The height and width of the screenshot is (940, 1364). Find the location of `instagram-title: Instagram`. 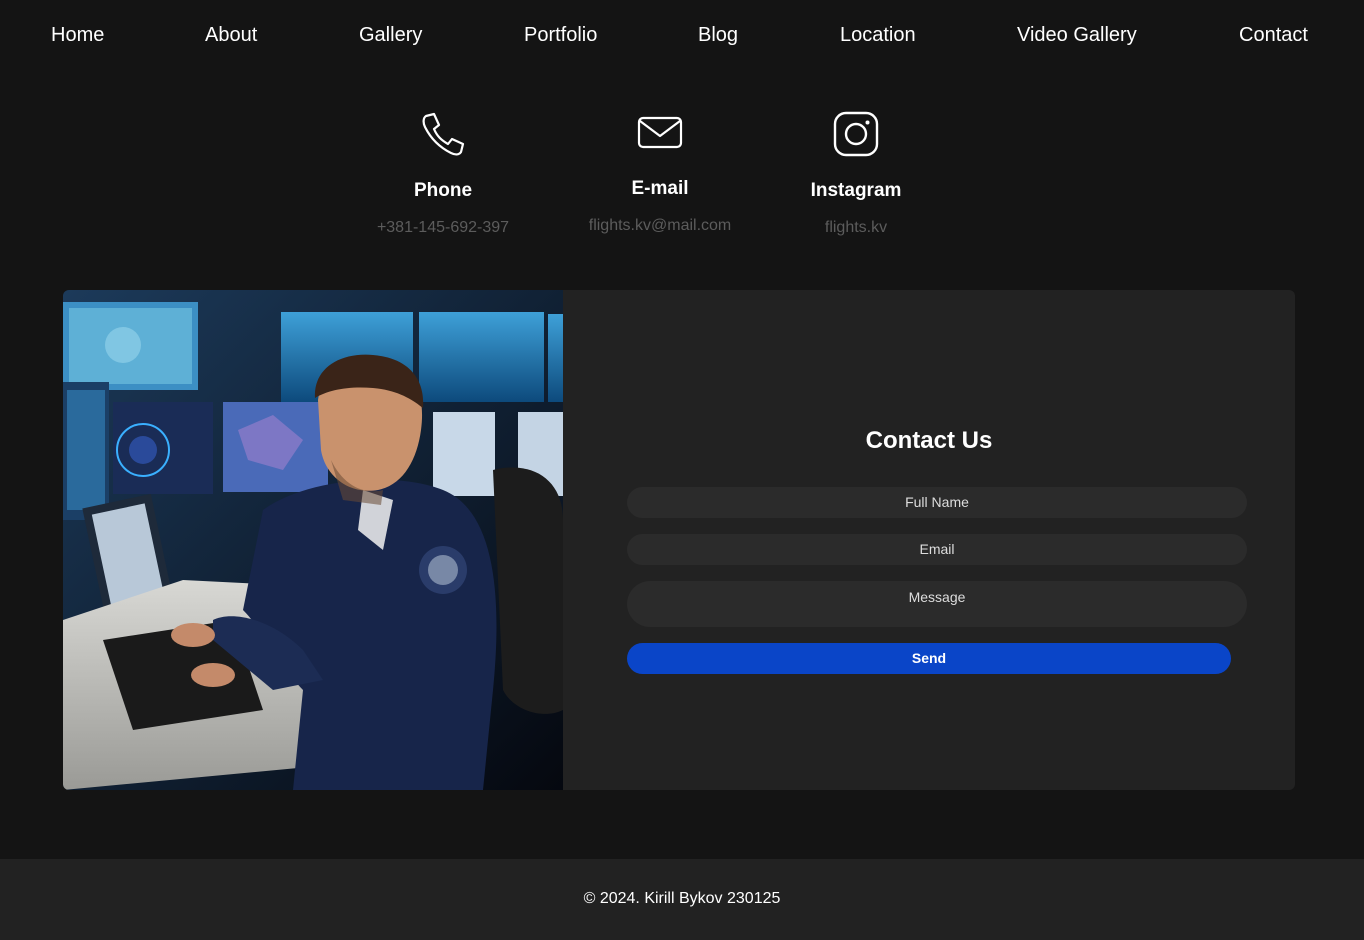

instagram-title: Instagram is located at coordinates (856, 190).